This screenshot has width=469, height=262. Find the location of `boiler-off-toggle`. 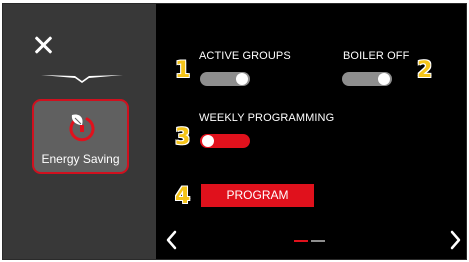

boiler-off-toggle is located at coordinates (367, 79).